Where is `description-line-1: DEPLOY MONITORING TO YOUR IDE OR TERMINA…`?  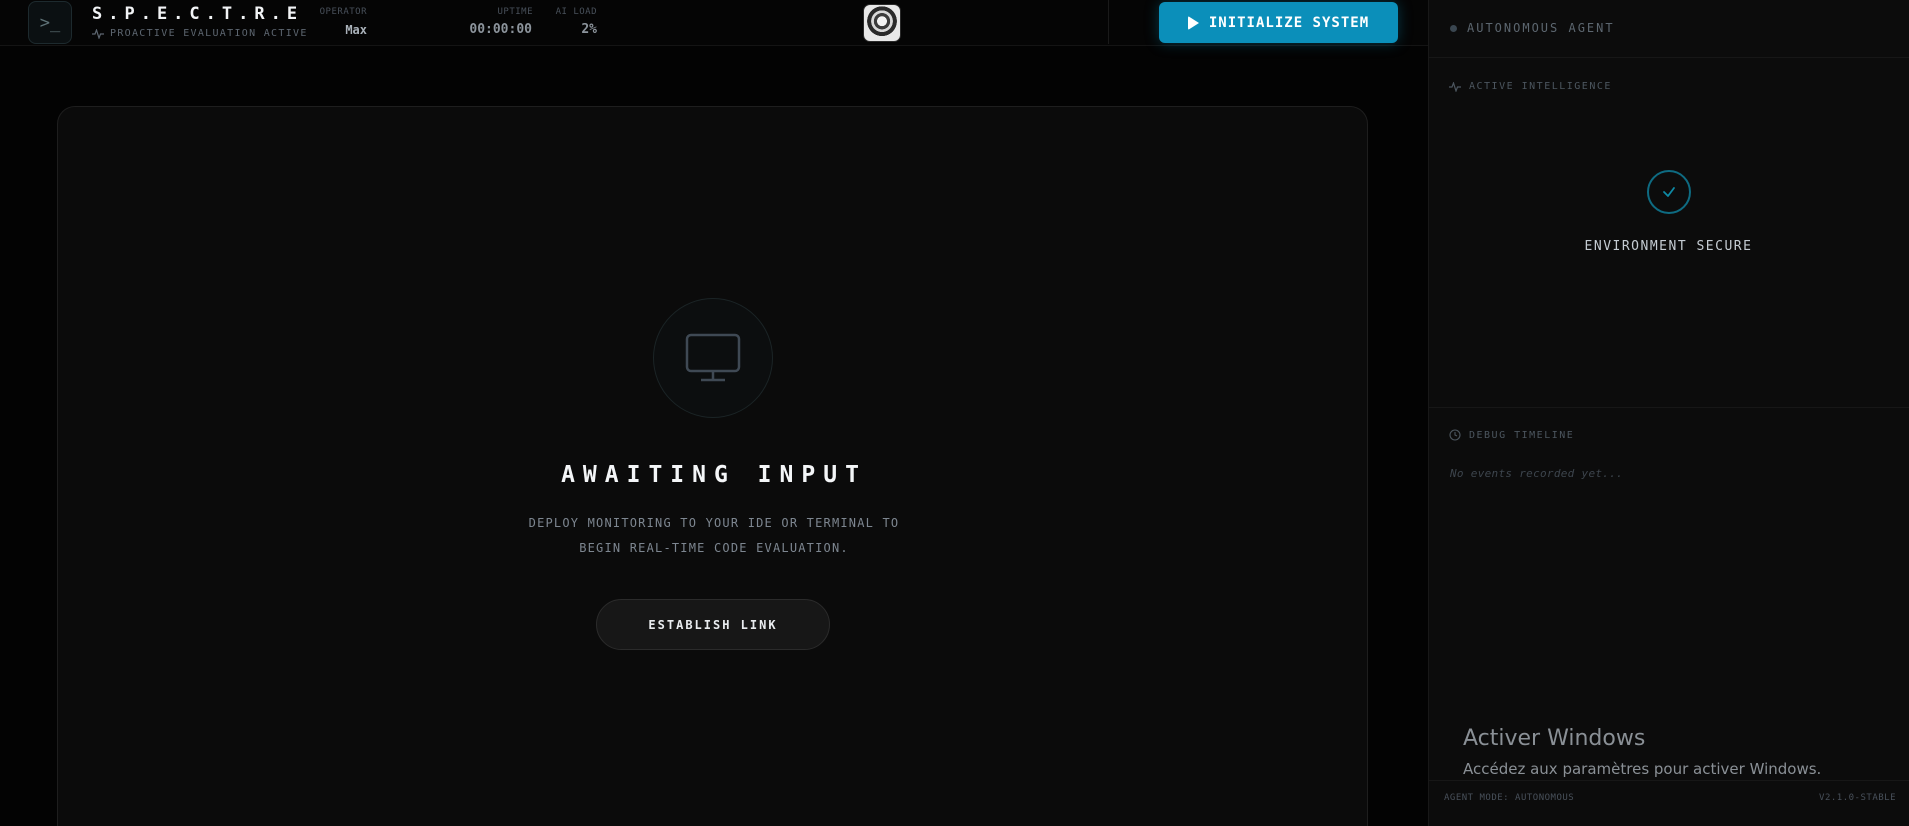
description-line-1: DEPLOY MONITORING TO YOUR IDE OR TERMINA… is located at coordinates (714, 523).